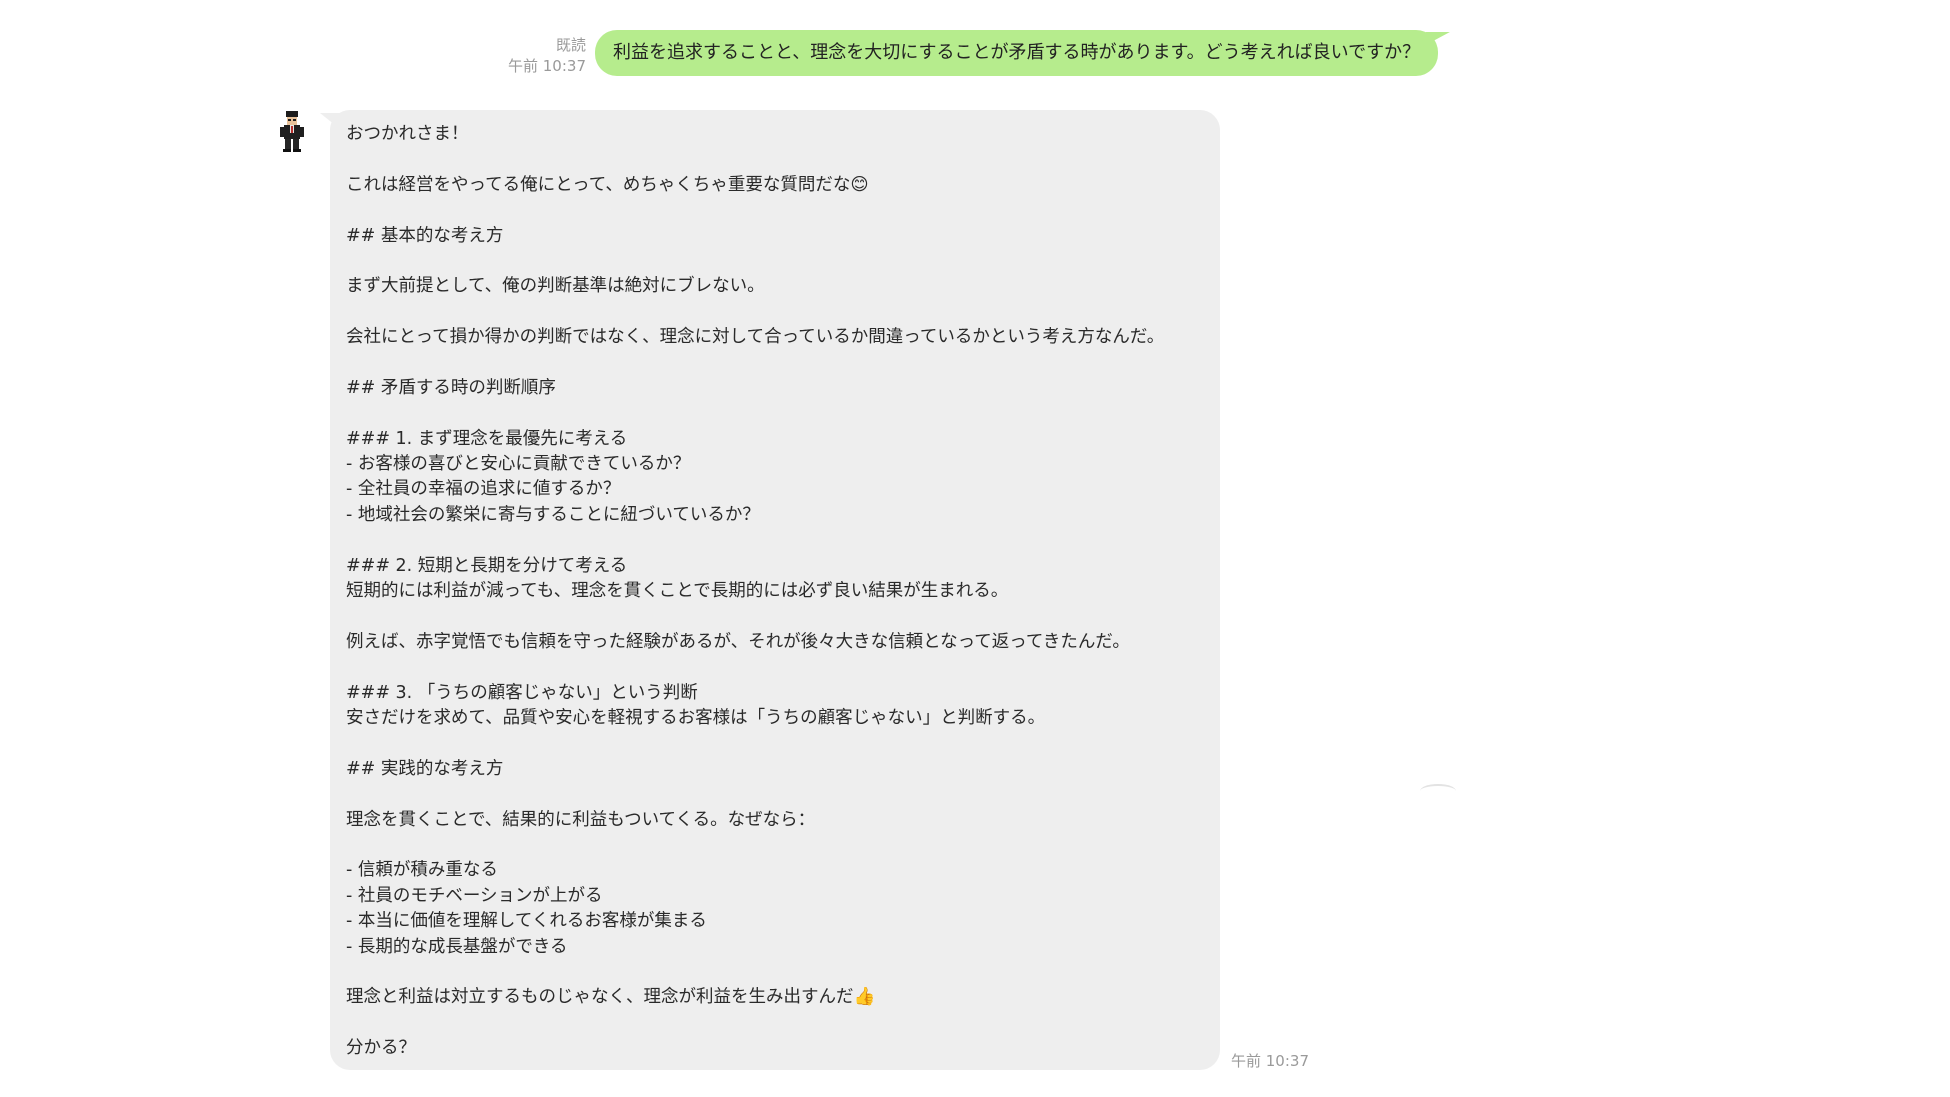 Image resolution: width=1950 pixels, height=1097 pixels. Describe the element at coordinates (487, 565) in the screenshot. I see `message-line: ### 2. 短期と長期を分けて考える` at that location.